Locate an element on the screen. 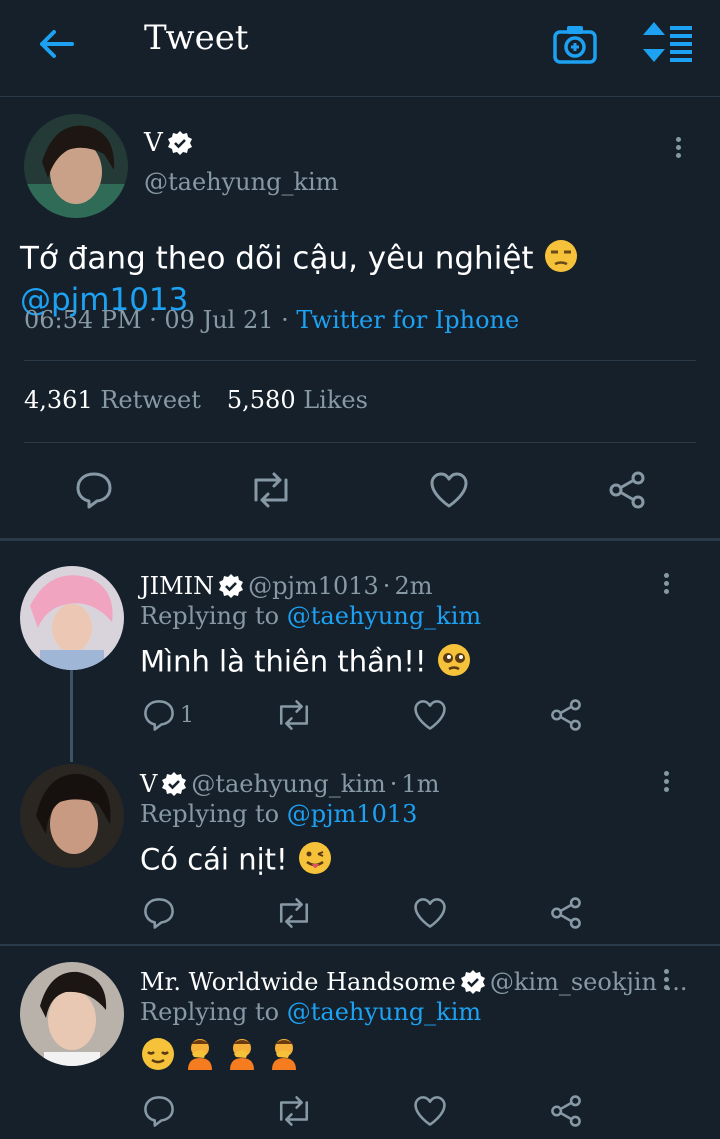  reply-header: JIMIN @pjm1013 · 2m is located at coordinates (286, 586).